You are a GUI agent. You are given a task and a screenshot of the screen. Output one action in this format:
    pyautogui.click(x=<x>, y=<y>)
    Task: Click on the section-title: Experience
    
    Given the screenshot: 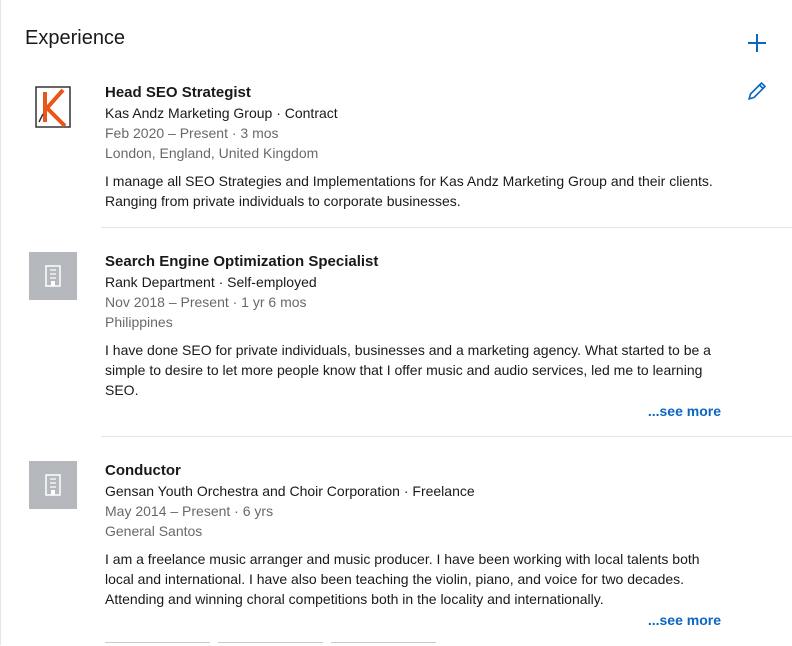 What is the action you would take?
    pyautogui.click(x=75, y=38)
    